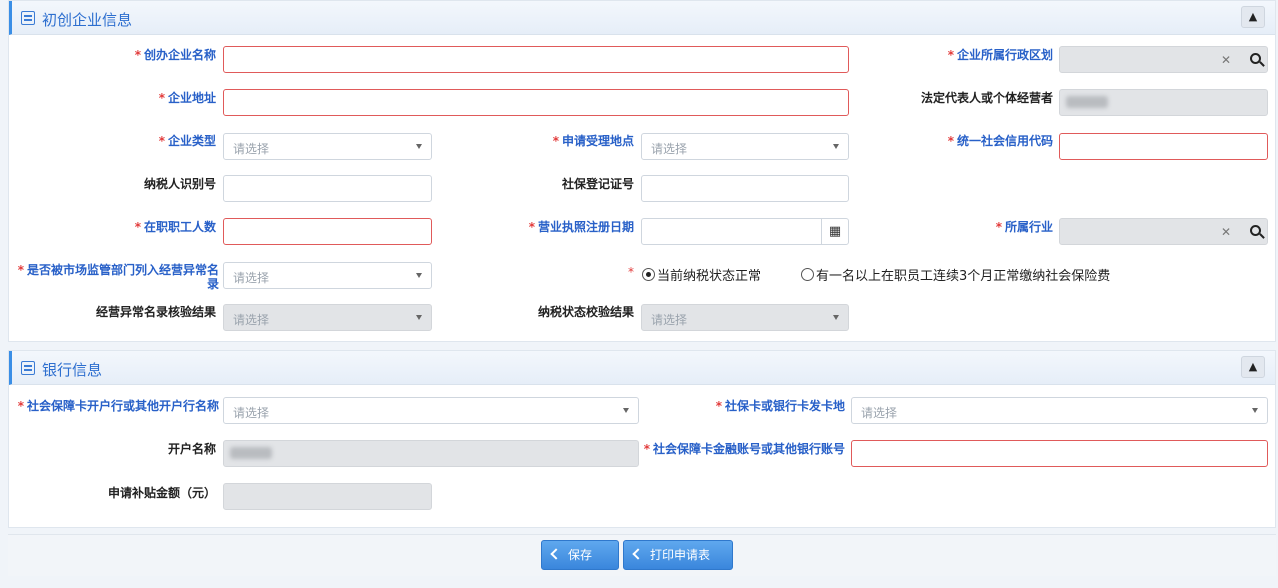 The height and width of the screenshot is (588, 1278). What do you see at coordinates (191, 98) in the screenshot?
I see `address-label-text: 企业地址` at bounding box center [191, 98].